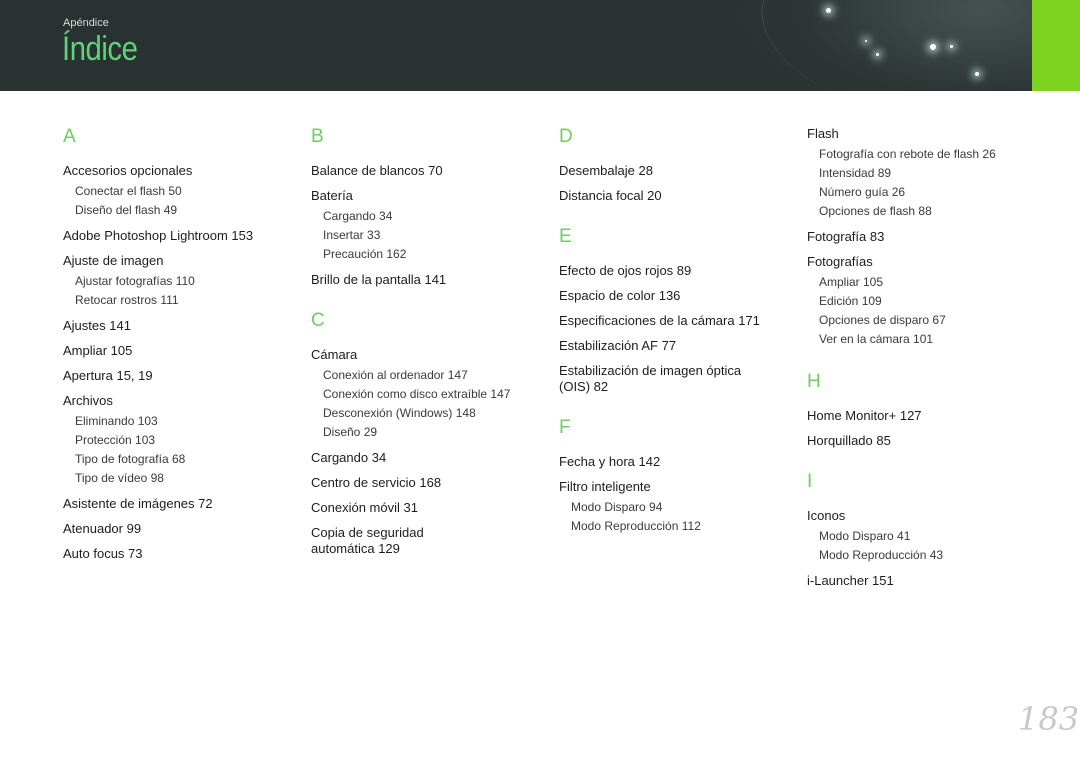 The width and height of the screenshot is (1080, 765). Describe the element at coordinates (97, 325) in the screenshot. I see `index-entry: Ajustes 141` at that location.